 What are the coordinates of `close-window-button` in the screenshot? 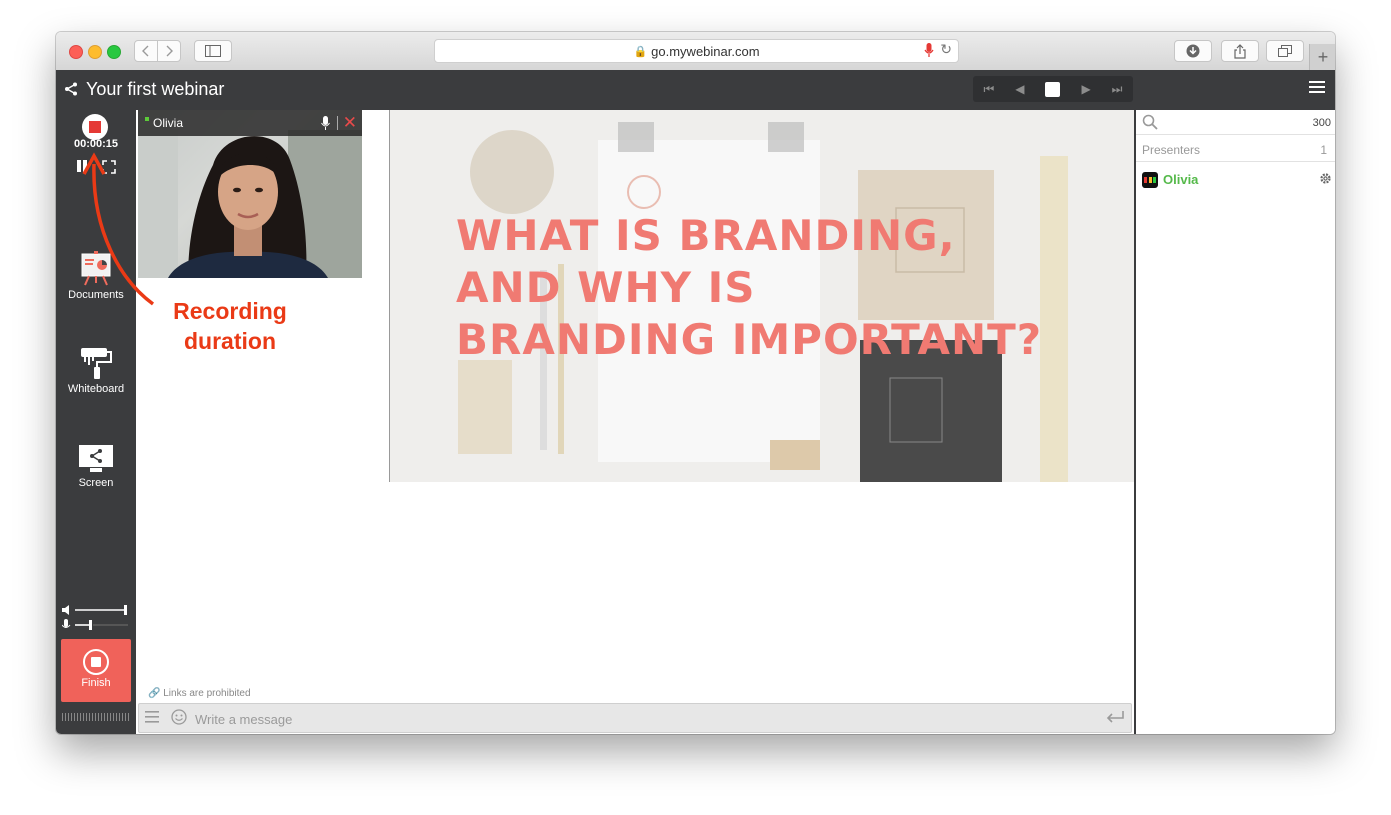 It's located at (76, 52).